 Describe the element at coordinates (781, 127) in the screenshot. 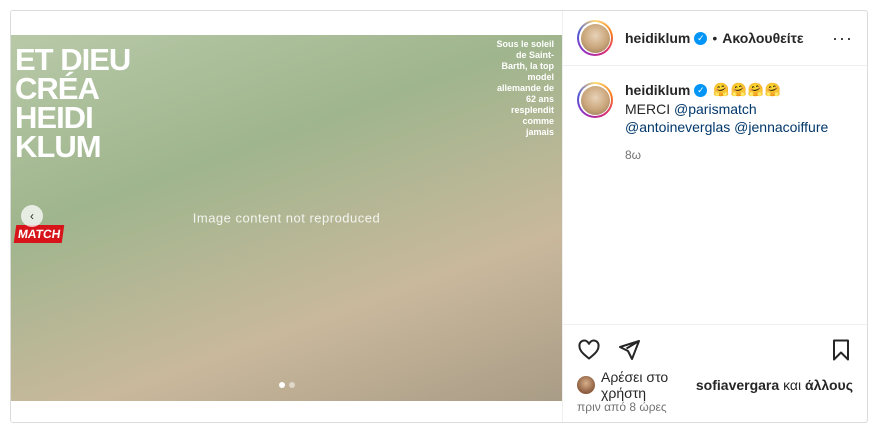

I see `mention-link: @jennacoiffure` at that location.